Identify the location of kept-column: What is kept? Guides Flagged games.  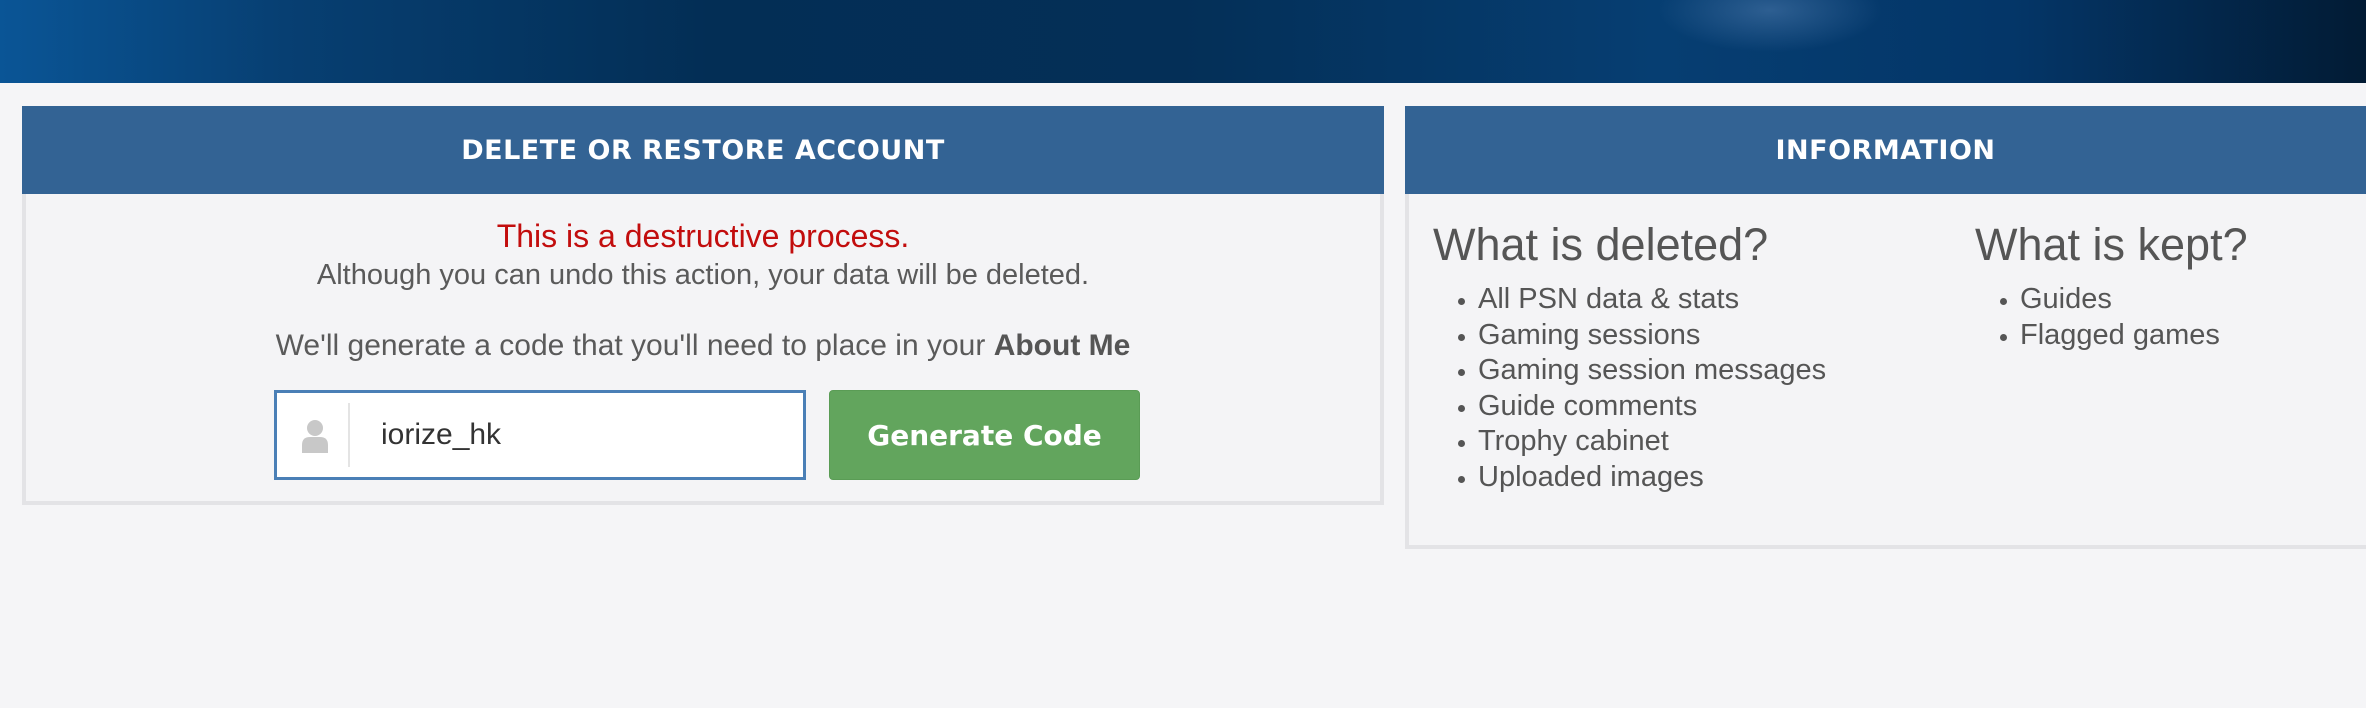
(2111, 285).